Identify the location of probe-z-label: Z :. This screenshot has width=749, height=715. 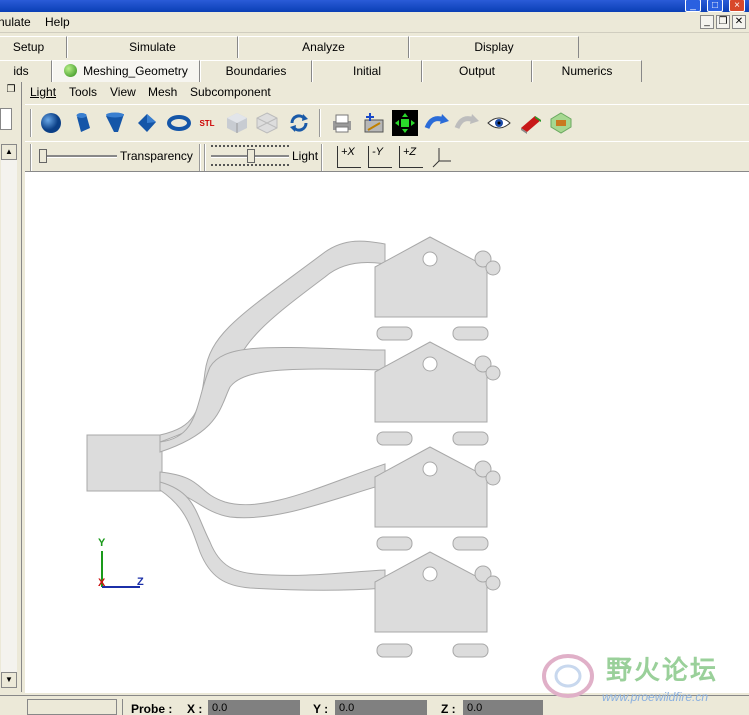
(448, 708).